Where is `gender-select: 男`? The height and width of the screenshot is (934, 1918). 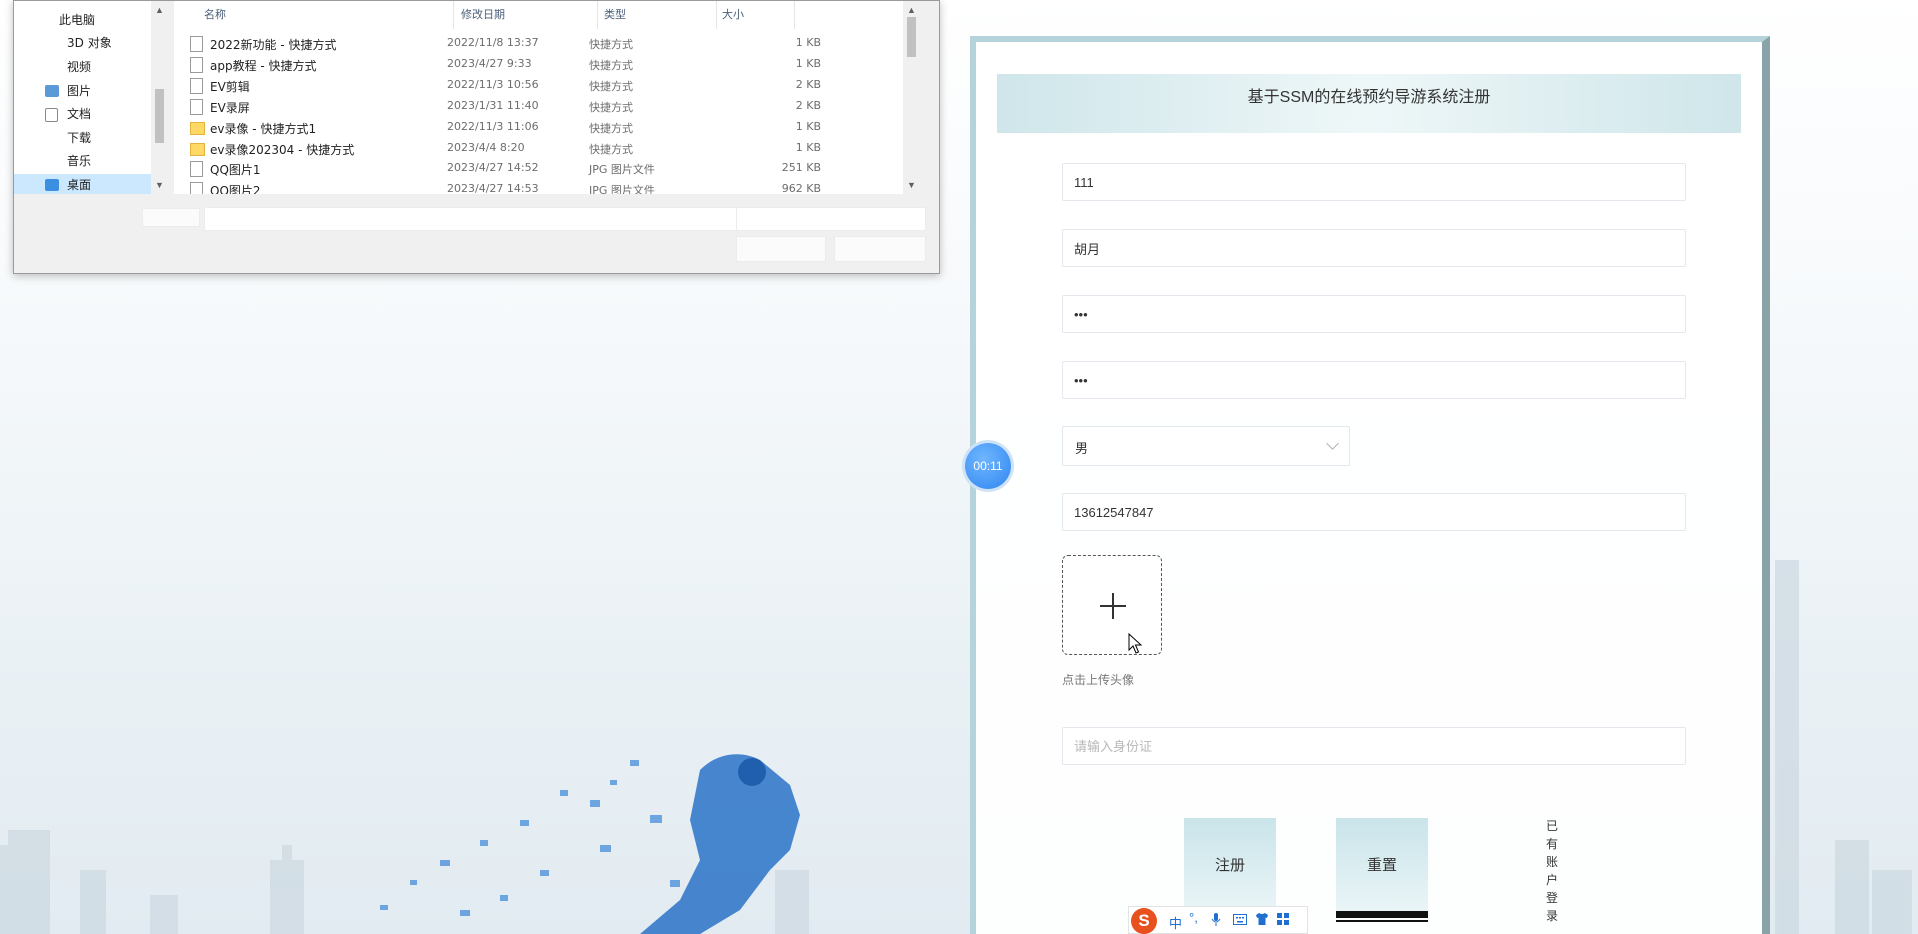
gender-select: 男 is located at coordinates (1206, 446).